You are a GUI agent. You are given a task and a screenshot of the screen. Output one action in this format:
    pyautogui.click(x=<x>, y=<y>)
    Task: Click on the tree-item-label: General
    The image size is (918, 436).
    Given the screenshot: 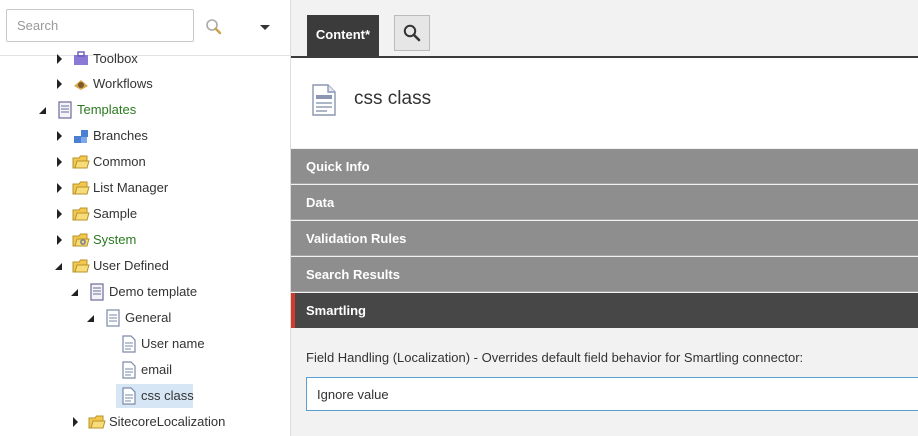 What is the action you would take?
    pyautogui.click(x=148, y=317)
    